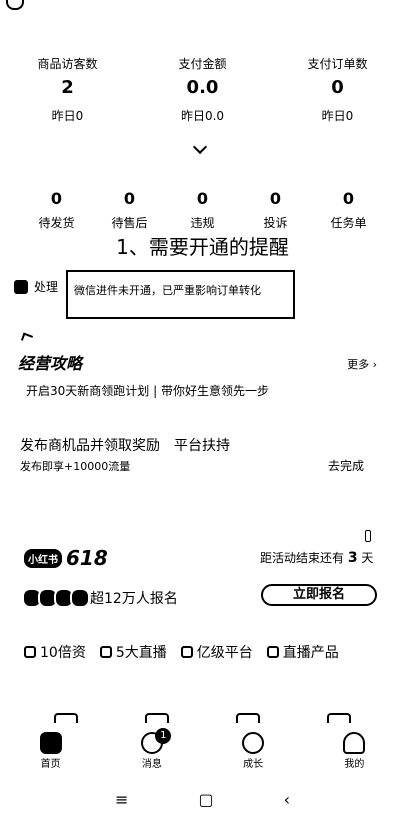 This screenshot has height=820, width=405. I want to click on frame-icon, so click(186, 652).